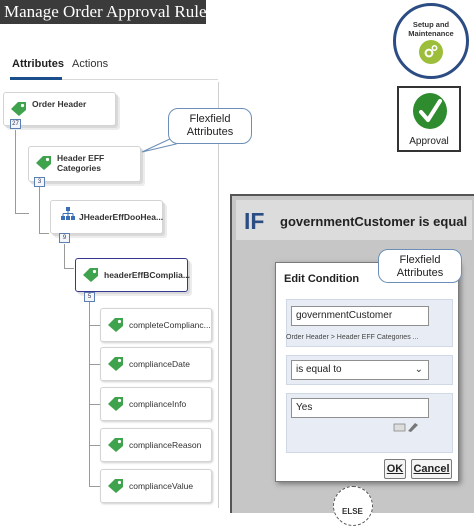 This screenshot has width=474, height=526. I want to click on operator-section: is equal to ⌄, so click(369, 370).